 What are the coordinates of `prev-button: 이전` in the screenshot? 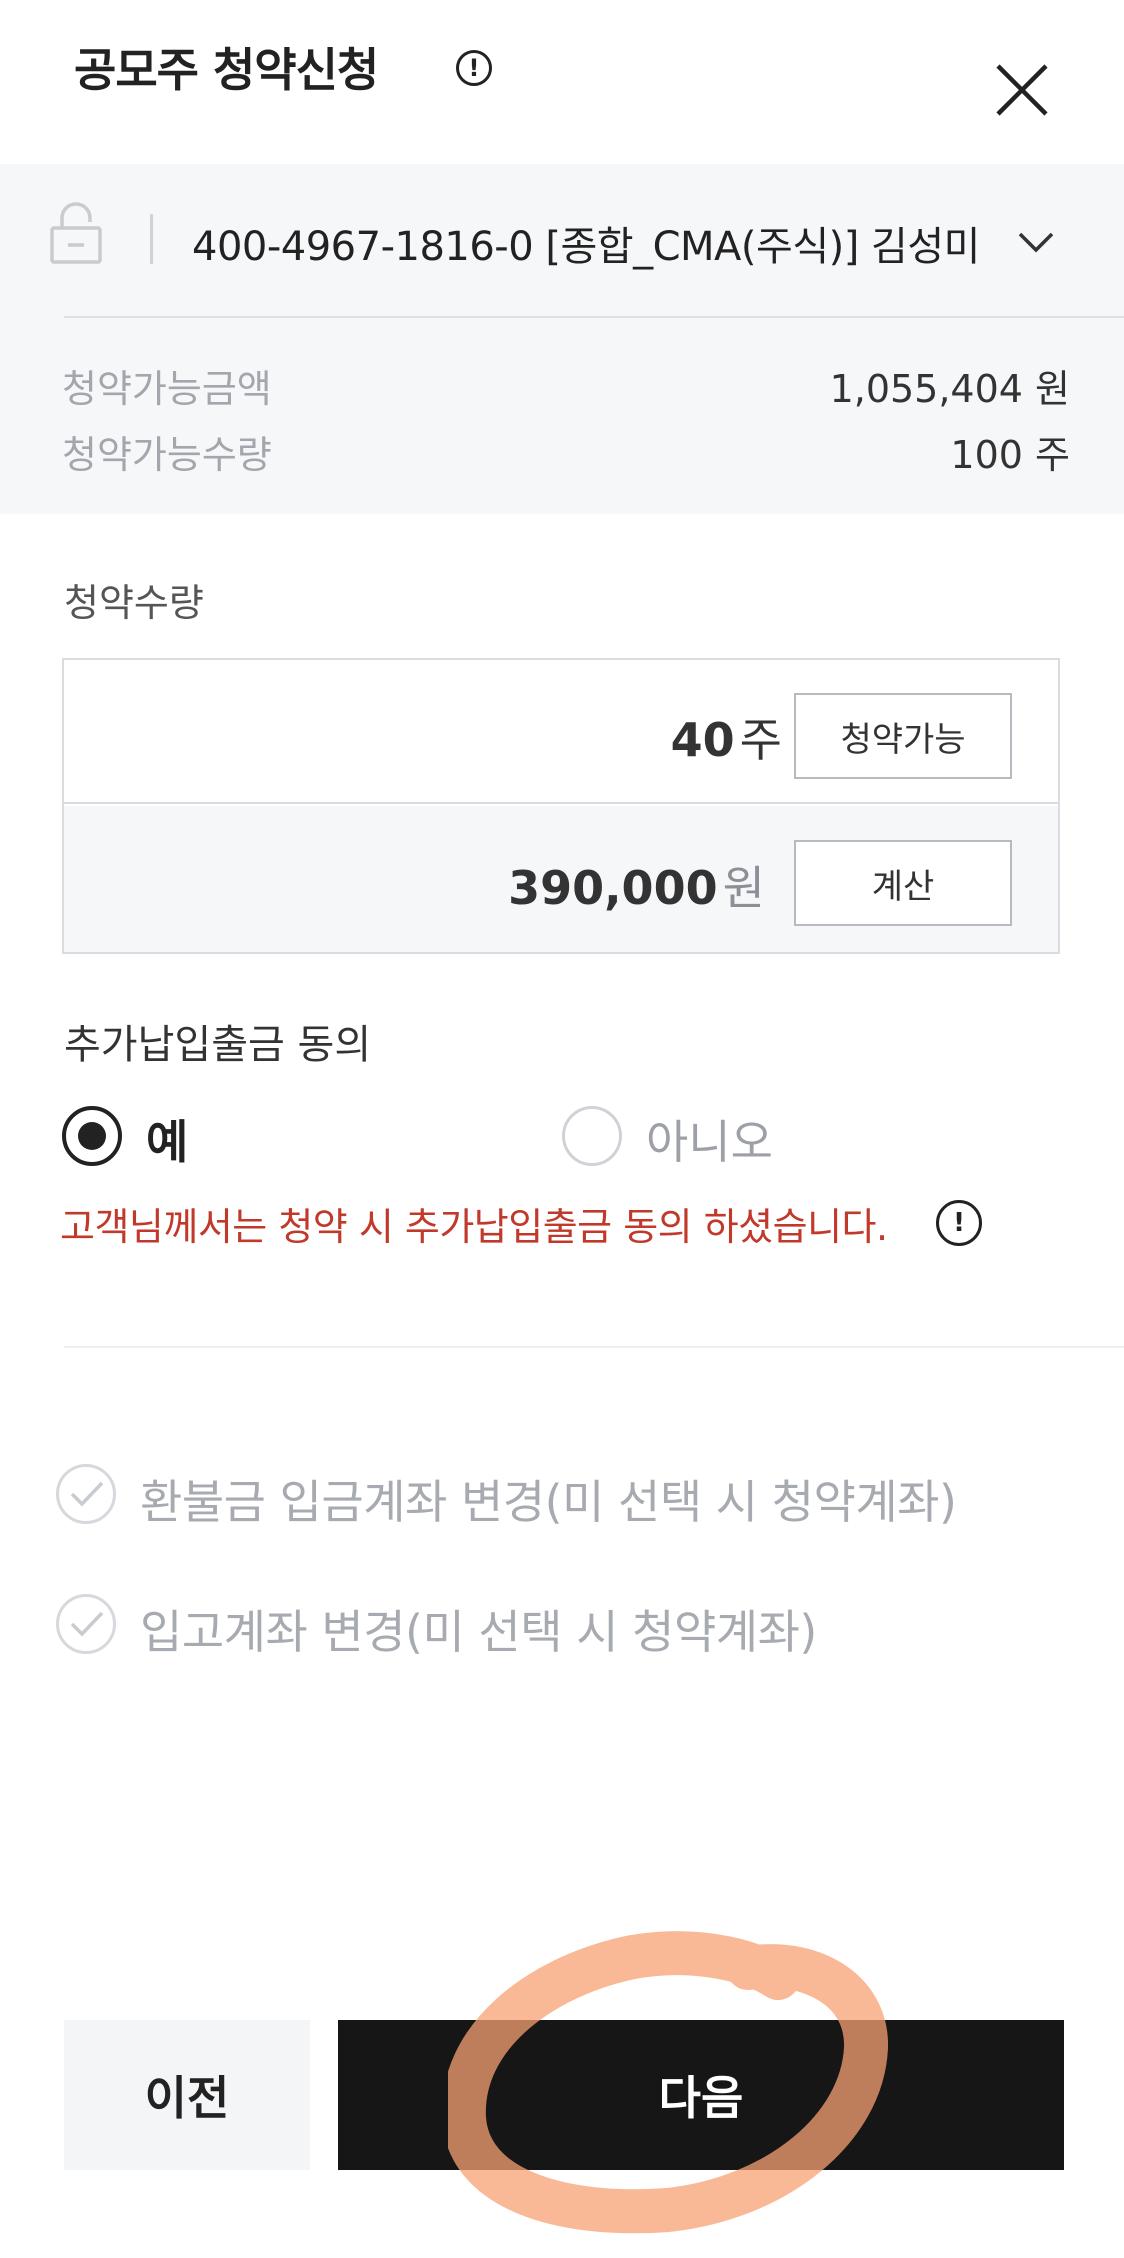 It's located at (187, 2095).